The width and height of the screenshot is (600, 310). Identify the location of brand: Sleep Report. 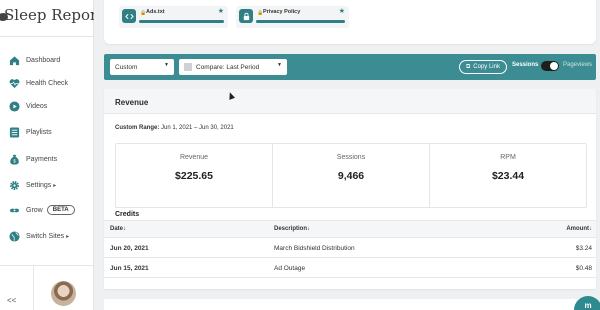
(47, 17).